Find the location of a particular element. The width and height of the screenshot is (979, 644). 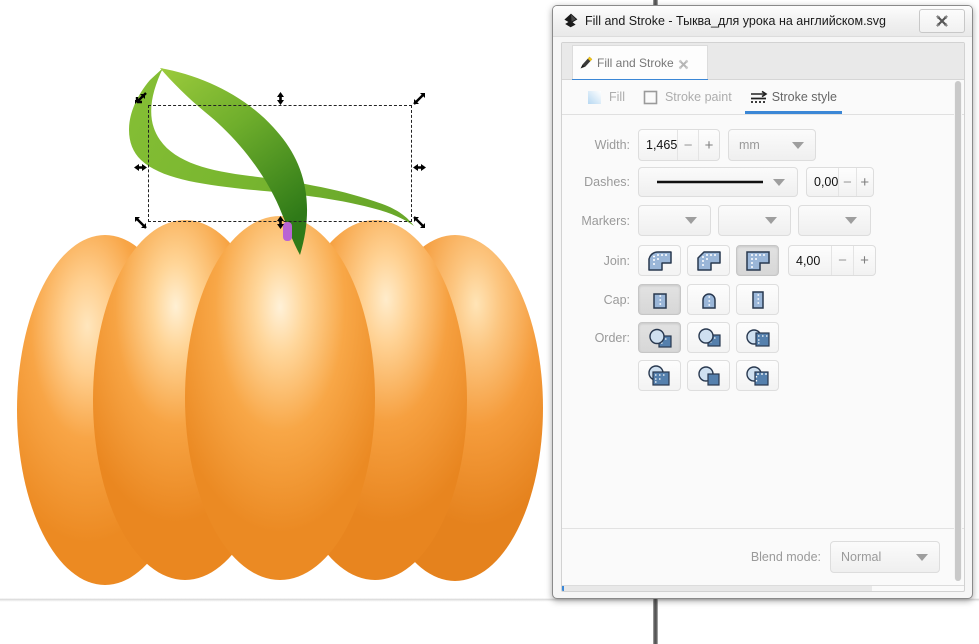

stroke-style-icon is located at coordinates (759, 97).